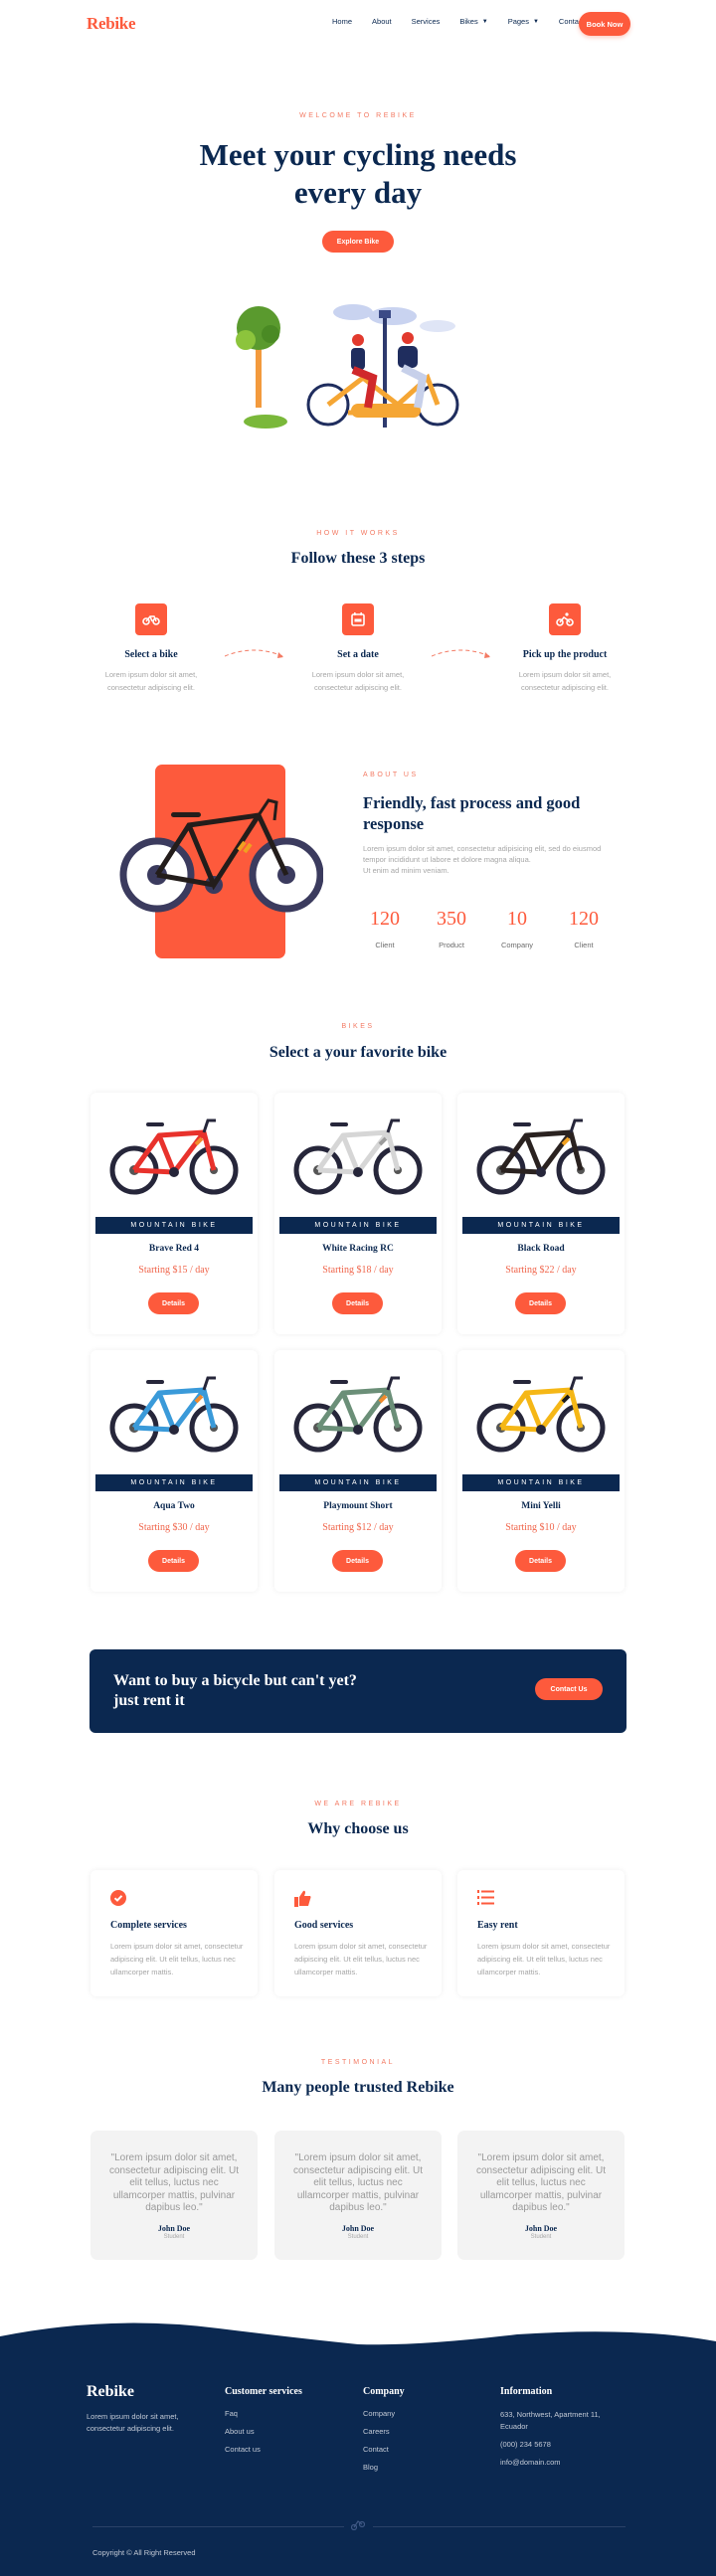  Describe the element at coordinates (358, 2087) in the screenshot. I see `testimonial-title: Many people trusted Rebike` at that location.